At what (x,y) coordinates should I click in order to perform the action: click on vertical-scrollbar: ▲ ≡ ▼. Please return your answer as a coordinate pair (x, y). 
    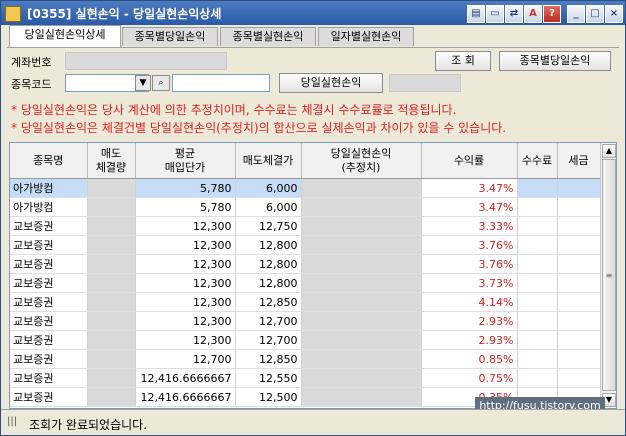
    Looking at the image, I should click on (608, 275).